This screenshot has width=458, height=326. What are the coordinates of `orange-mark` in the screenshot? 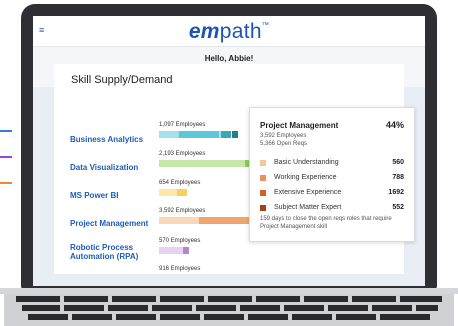 It's located at (6, 183).